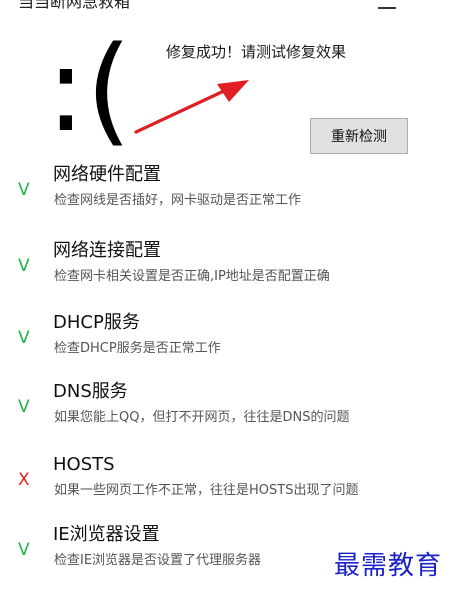 The width and height of the screenshot is (458, 600). I want to click on title-bar: 当当断网急救箱, so click(229, 7).